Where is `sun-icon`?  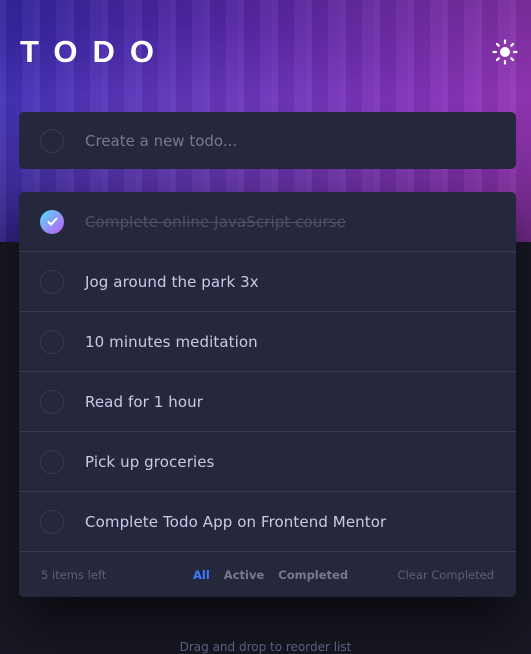
sun-icon is located at coordinates (505, 52).